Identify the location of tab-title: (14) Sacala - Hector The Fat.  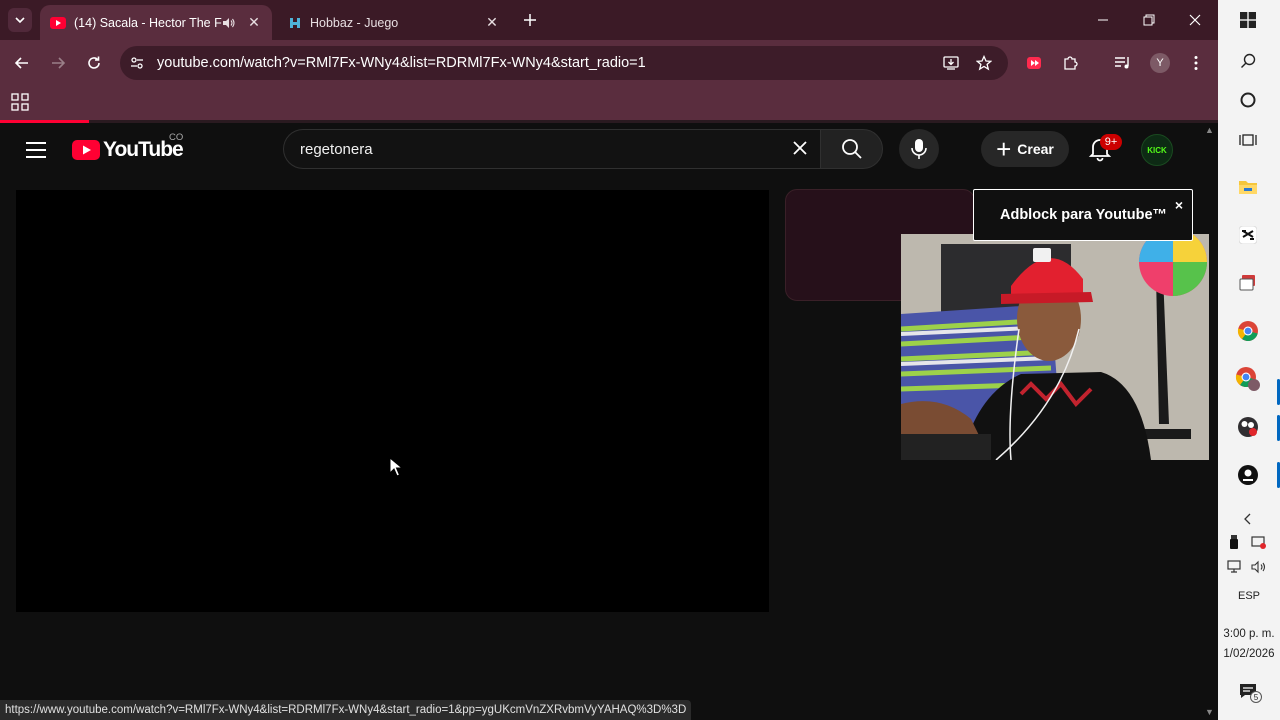
(148, 22).